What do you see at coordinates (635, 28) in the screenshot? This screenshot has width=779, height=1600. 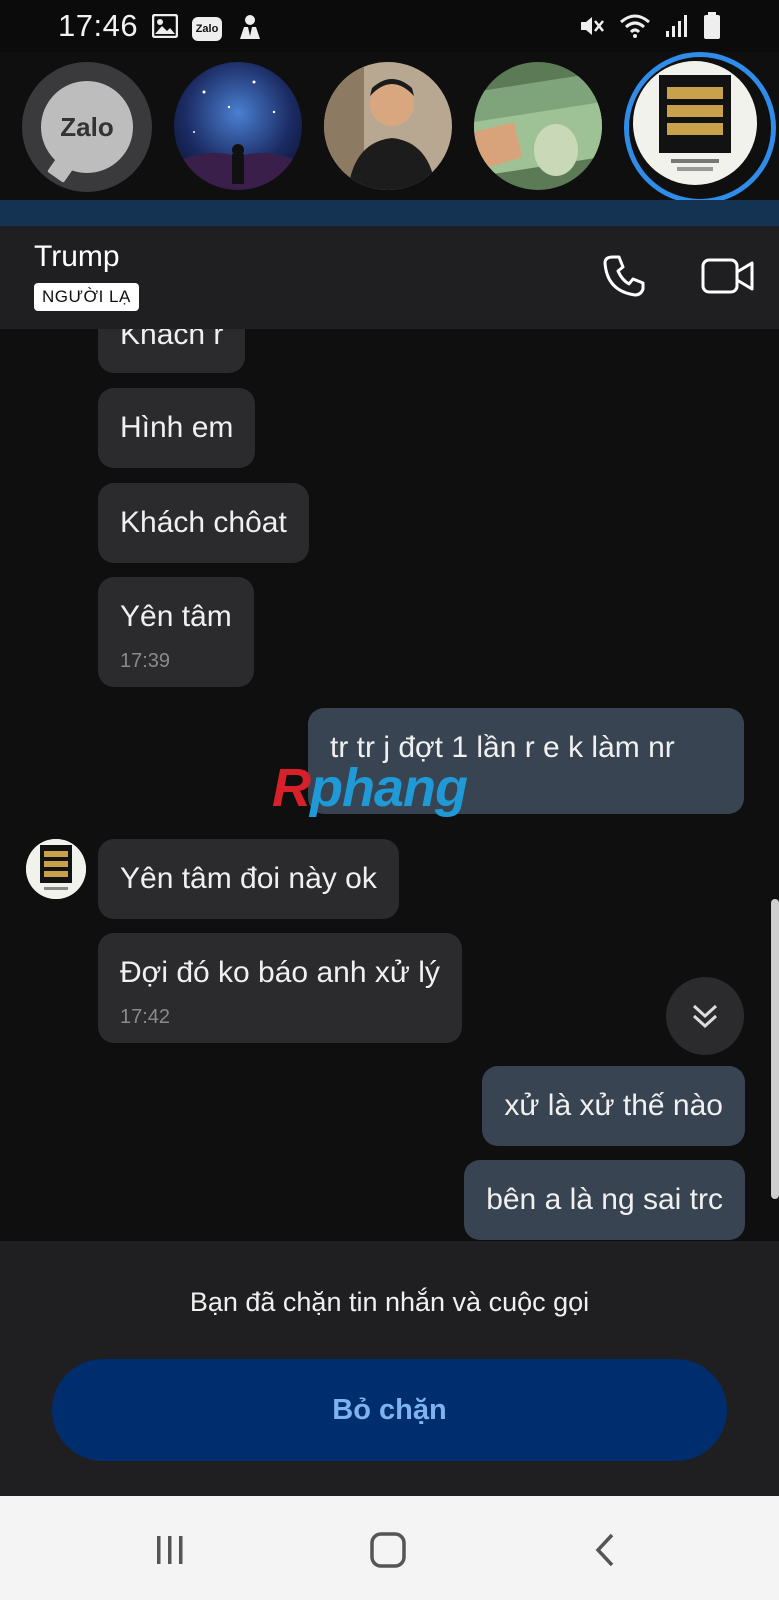 I see `wifi-icon` at bounding box center [635, 28].